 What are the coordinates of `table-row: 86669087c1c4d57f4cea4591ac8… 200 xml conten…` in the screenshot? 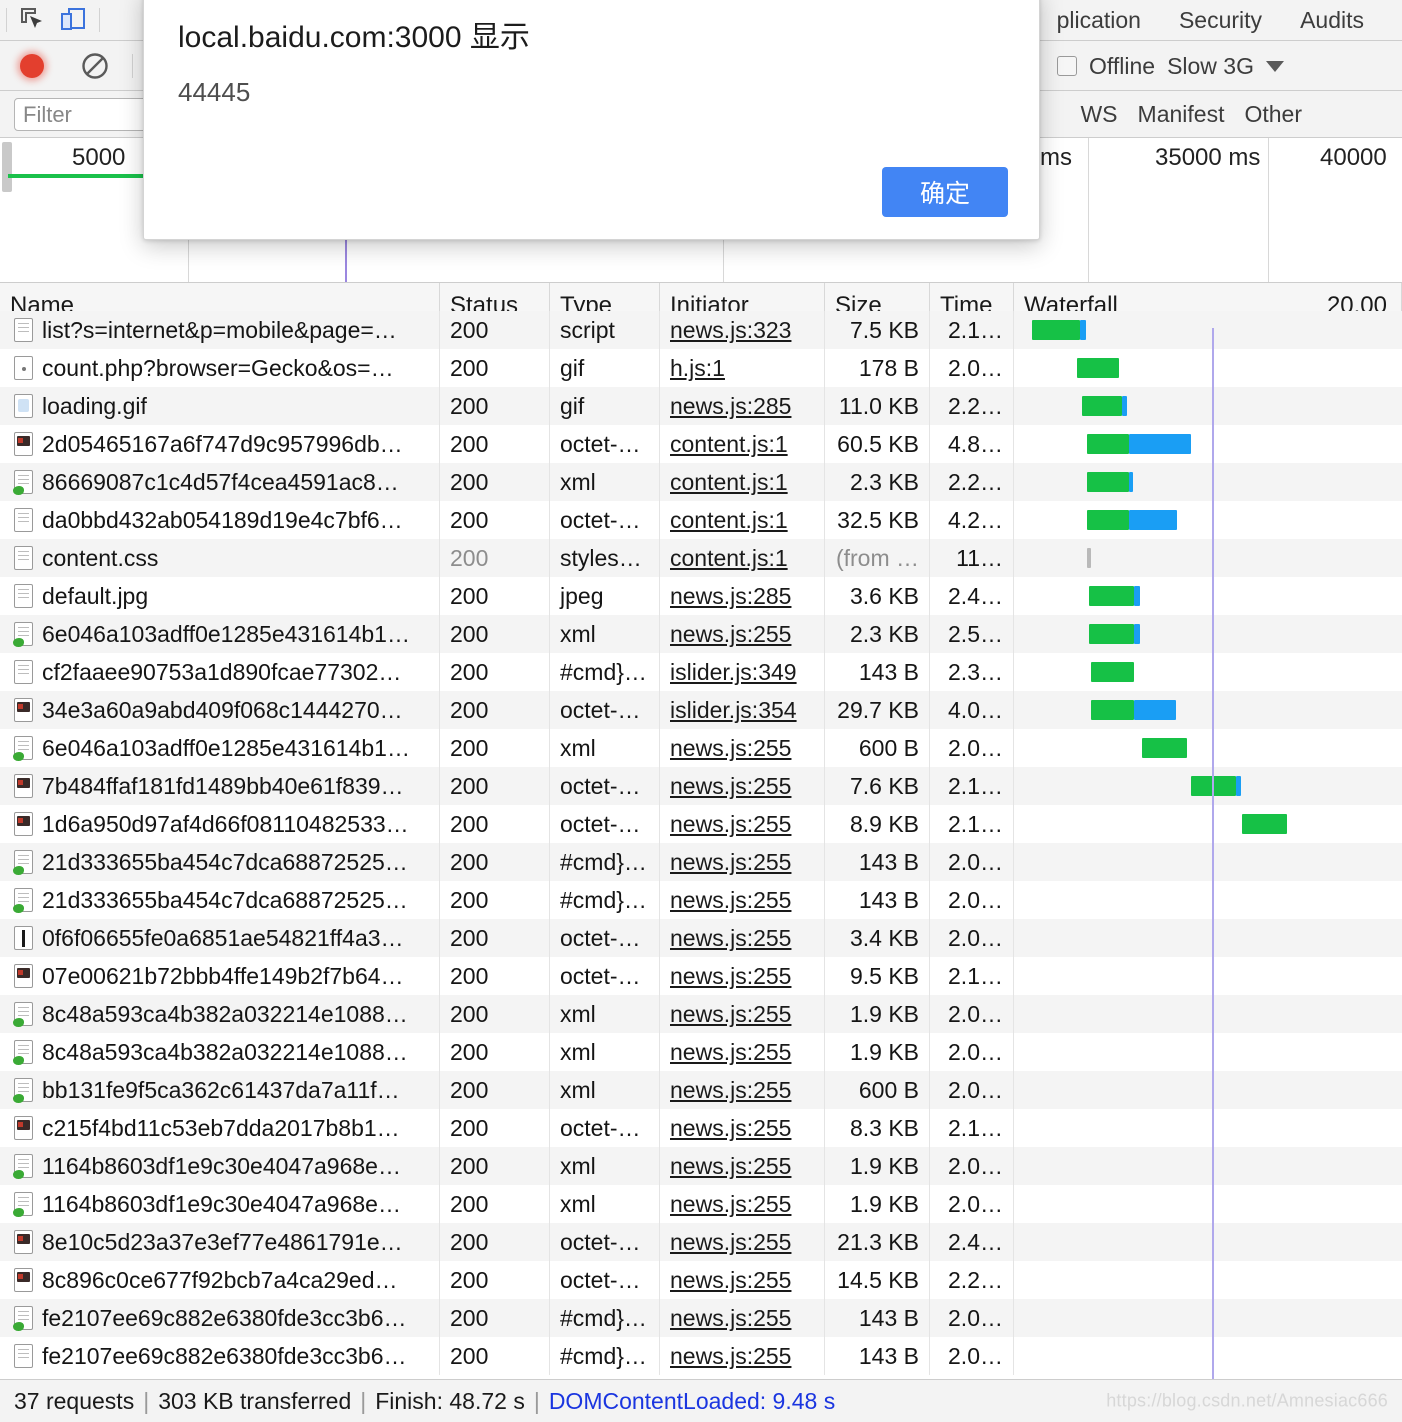 It's located at (701, 482).